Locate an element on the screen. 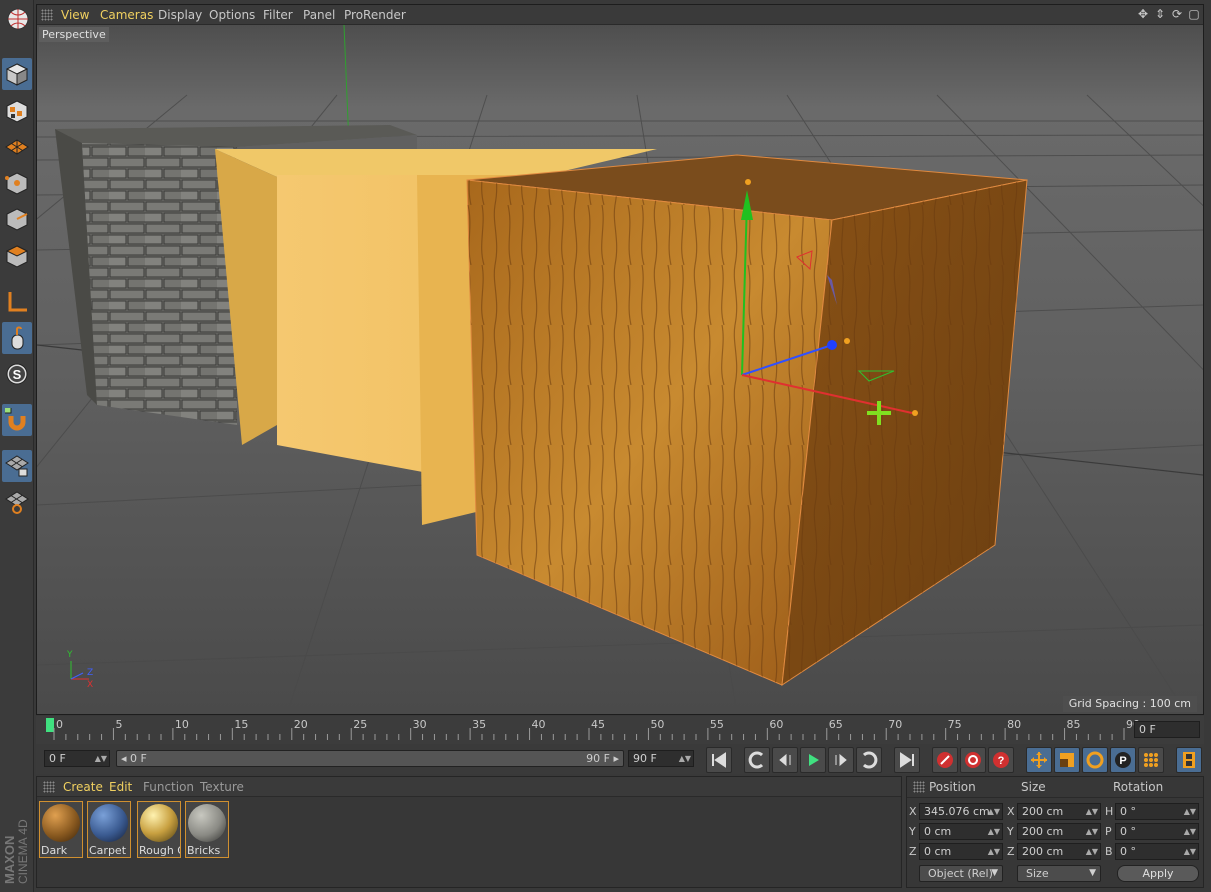 Image resolution: width=1211 pixels, height=892 pixels. goto-end-button is located at coordinates (907, 760).